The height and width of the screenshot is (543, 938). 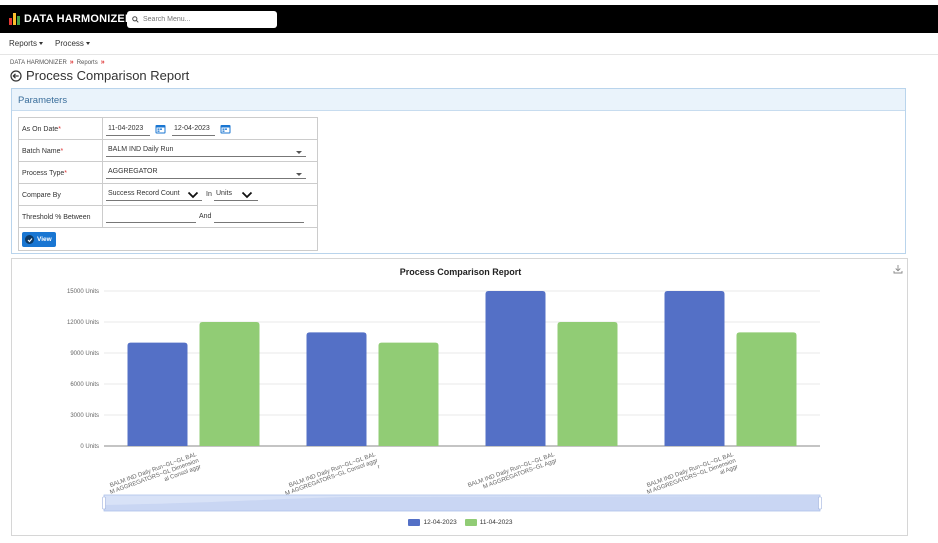 I want to click on as-on-date-label: As On Date, so click(x=40, y=129).